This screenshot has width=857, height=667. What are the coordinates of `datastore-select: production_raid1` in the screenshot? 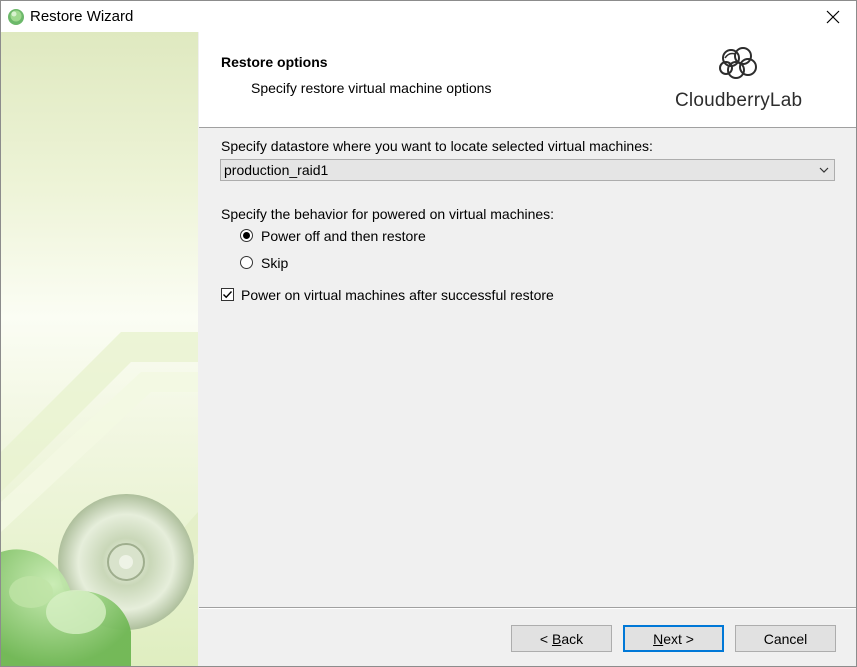 It's located at (527, 170).